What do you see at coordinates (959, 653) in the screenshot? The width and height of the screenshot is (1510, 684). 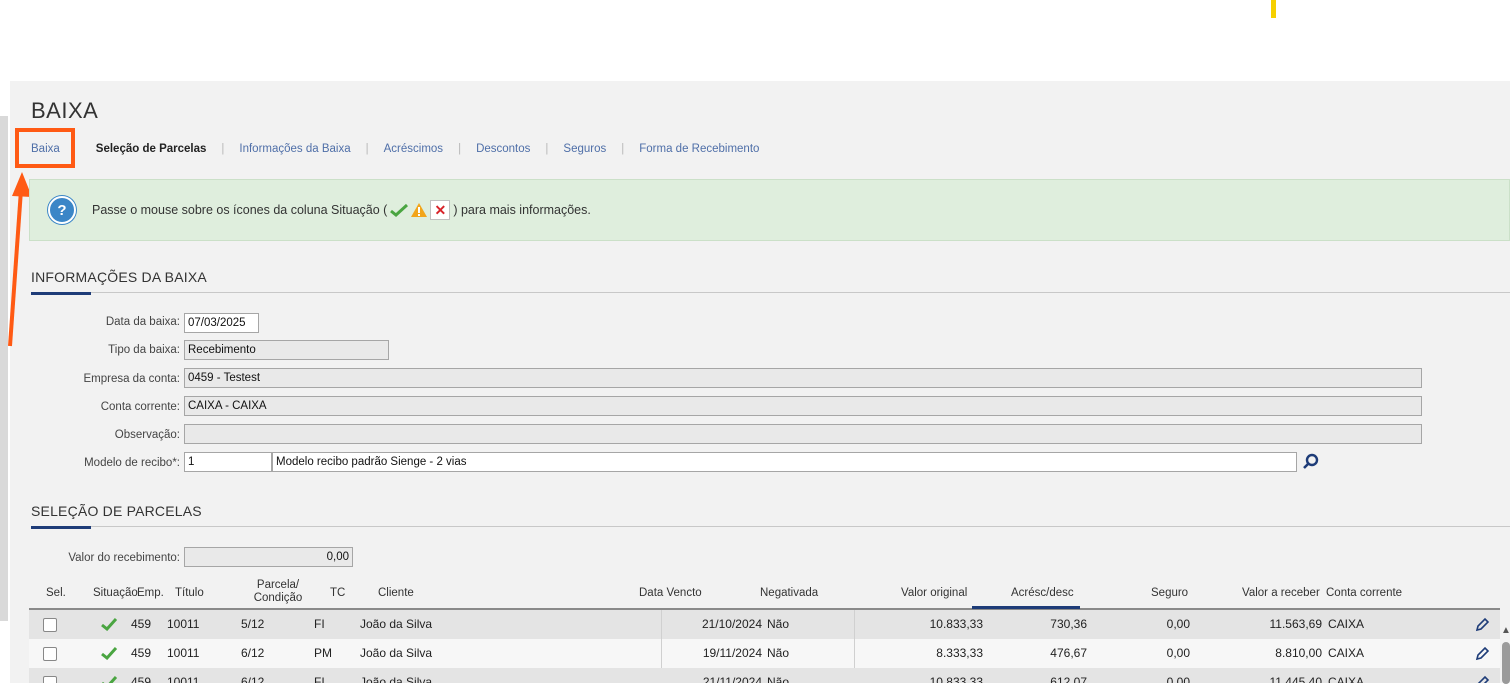 I see `cell-valor-original: 8.333,33` at bounding box center [959, 653].